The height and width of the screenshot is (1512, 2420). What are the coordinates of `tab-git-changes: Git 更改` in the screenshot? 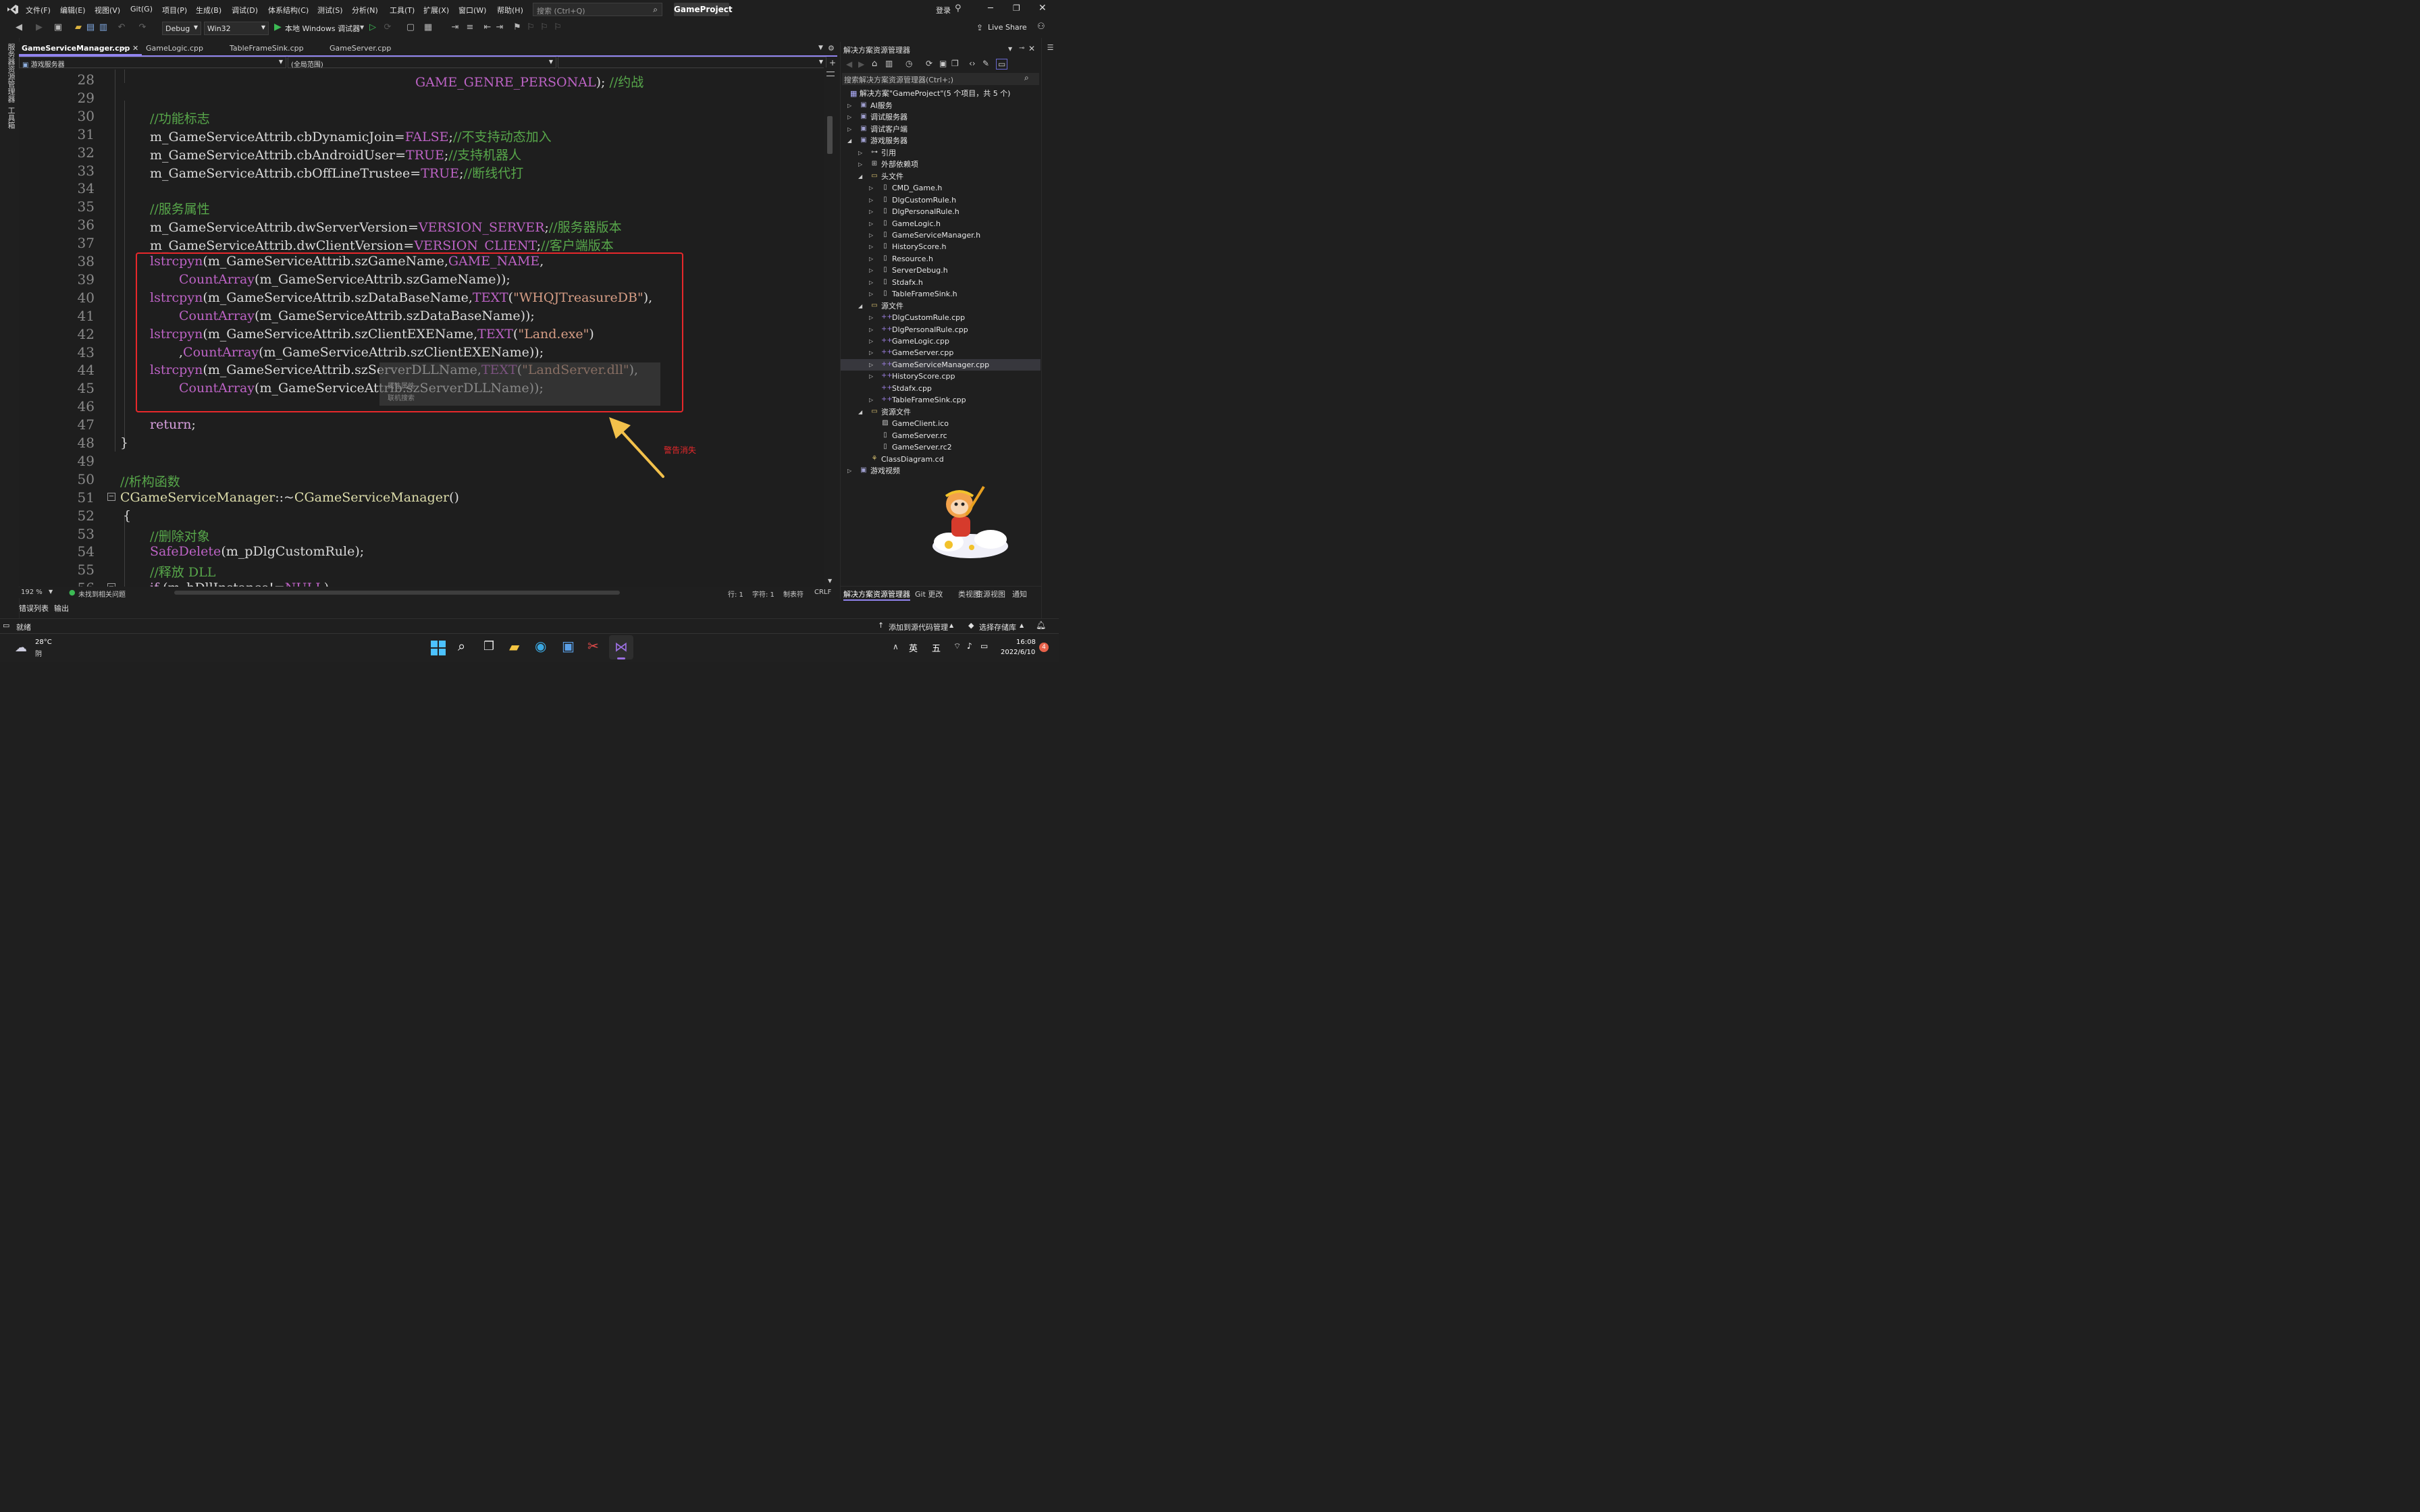 It's located at (929, 594).